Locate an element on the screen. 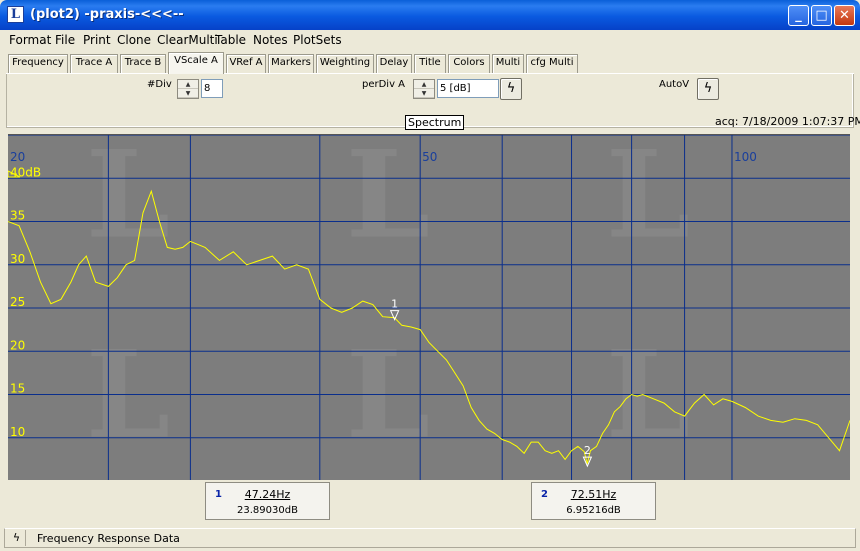 This screenshot has width=860, height=551. perdiv-spinner: ▲ ▼ is located at coordinates (424, 89).